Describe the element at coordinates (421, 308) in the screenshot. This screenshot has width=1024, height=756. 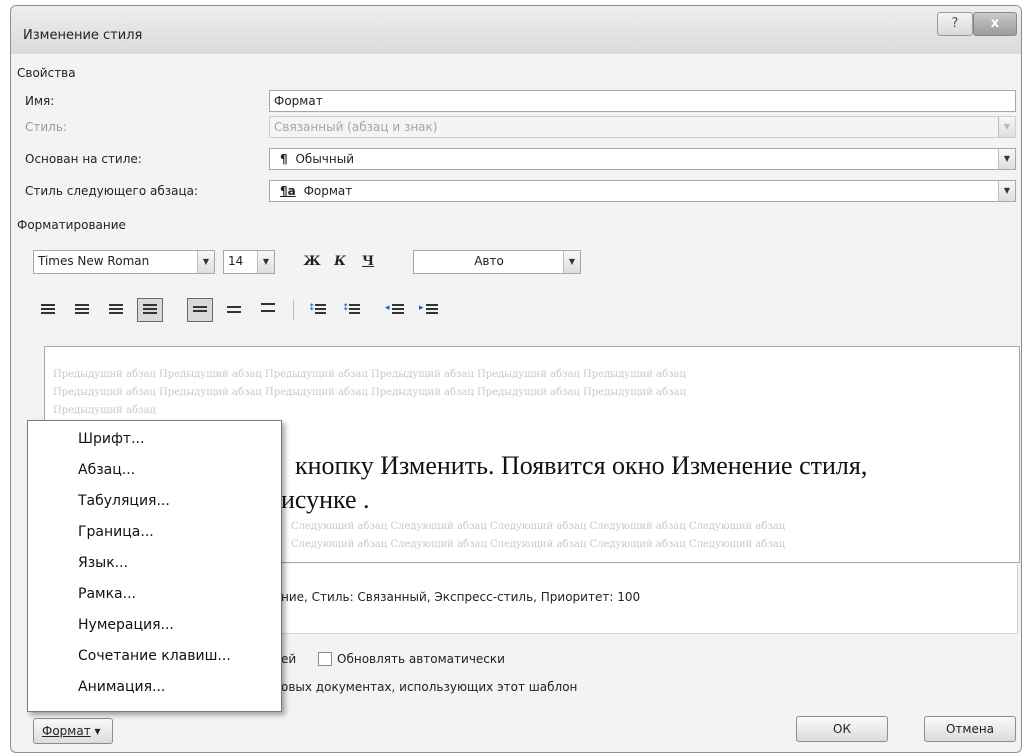
I see `arrow-icon: ▸` at that location.